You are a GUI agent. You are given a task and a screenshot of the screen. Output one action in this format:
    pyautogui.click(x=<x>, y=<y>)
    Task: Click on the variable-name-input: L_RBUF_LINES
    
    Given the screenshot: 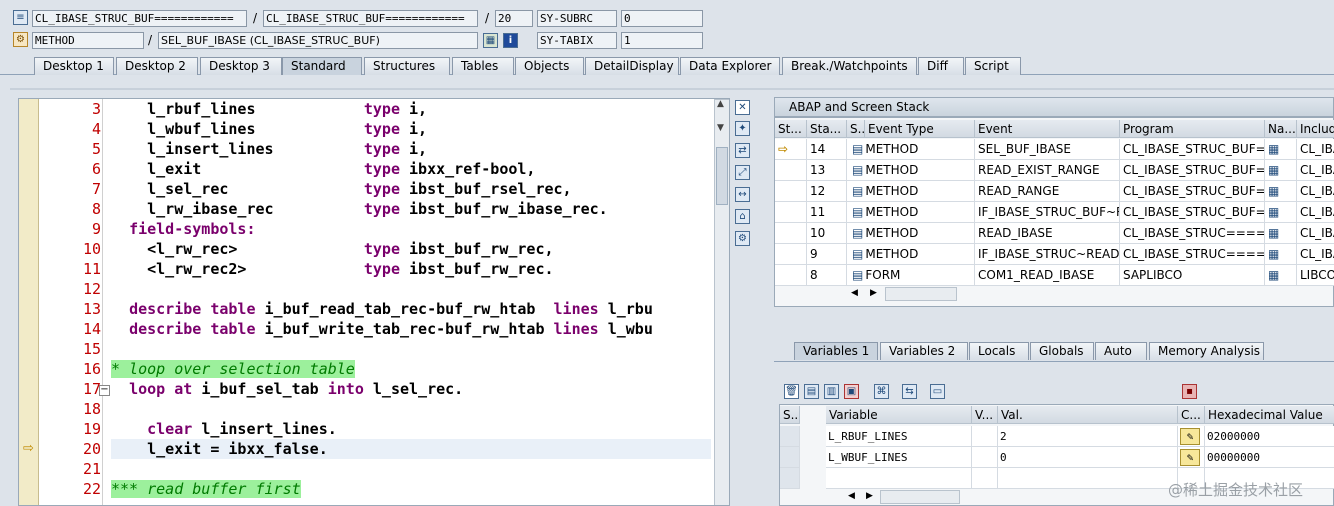 What is the action you would take?
    pyautogui.click(x=899, y=436)
    